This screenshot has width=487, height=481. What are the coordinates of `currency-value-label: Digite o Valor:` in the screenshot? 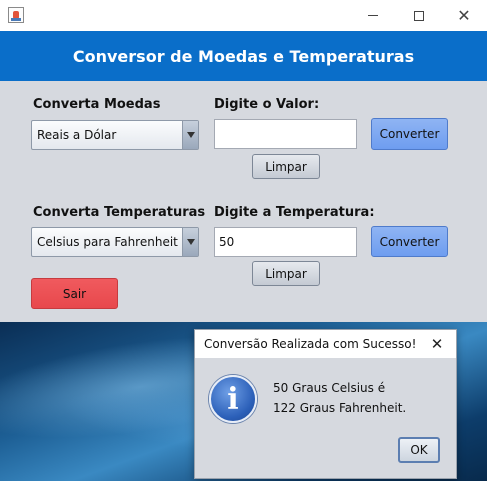 It's located at (267, 104).